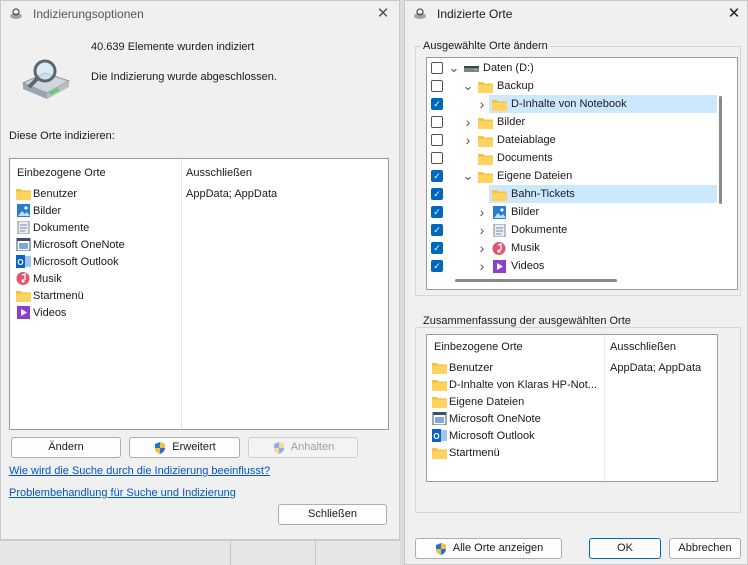 The height and width of the screenshot is (565, 748). What do you see at coordinates (471, 68) in the screenshot?
I see `drive-icon` at bounding box center [471, 68].